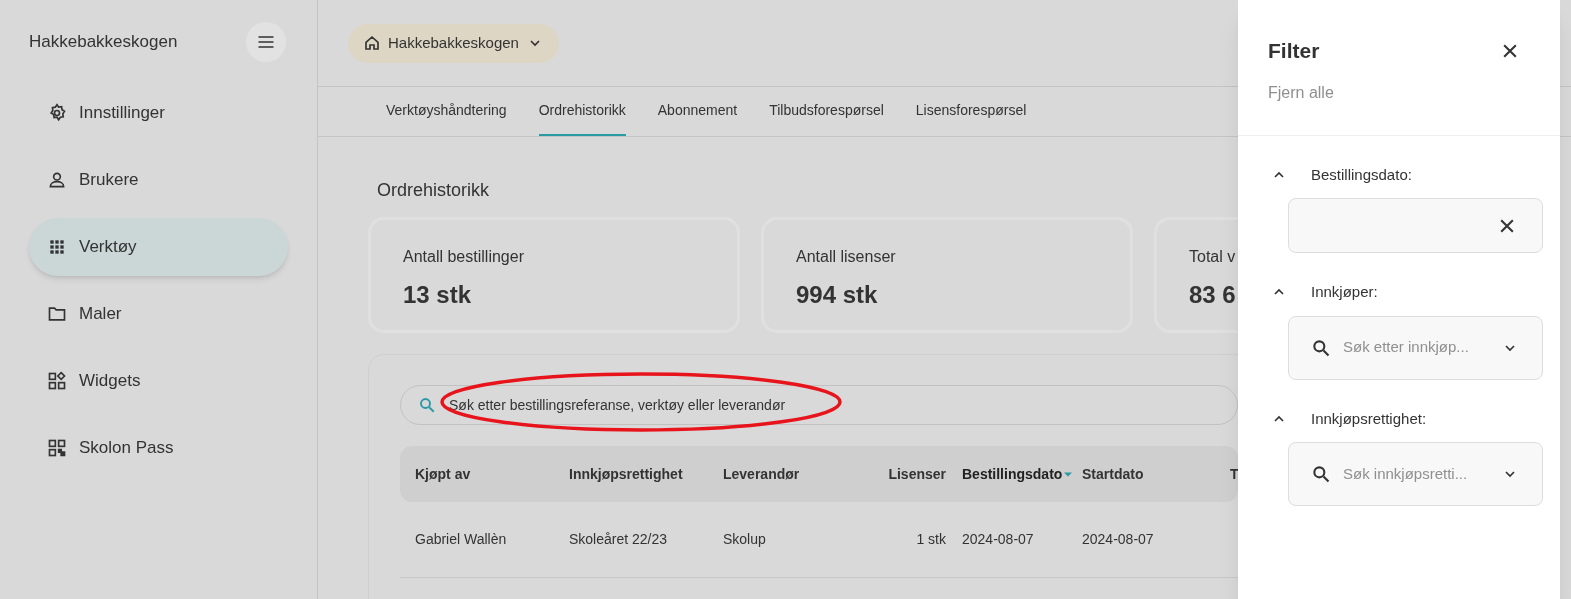  Describe the element at coordinates (971, 111) in the screenshot. I see `tab: Lisensforespørsel` at that location.